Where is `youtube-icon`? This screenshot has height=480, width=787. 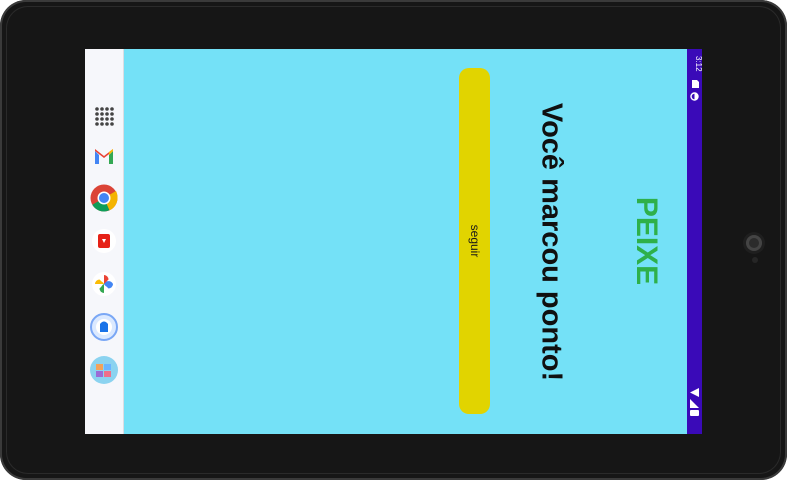
youtube-icon is located at coordinates (104, 241).